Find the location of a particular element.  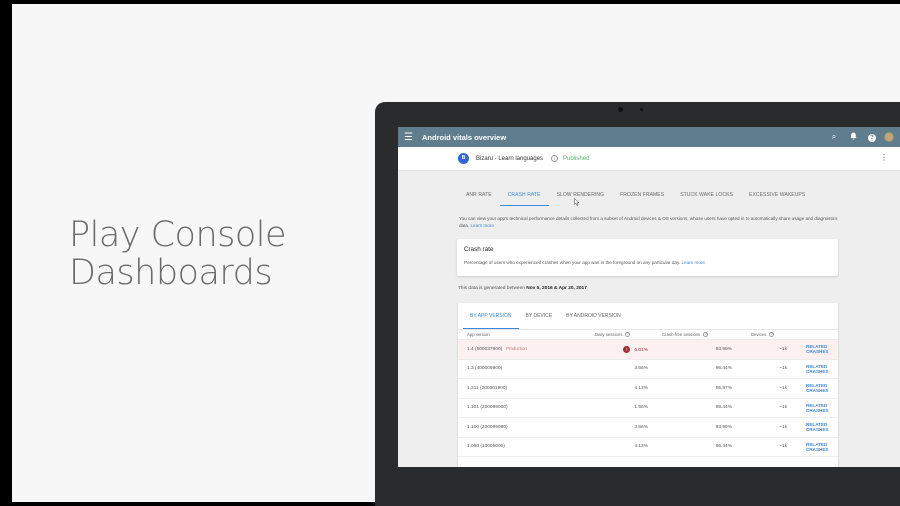

app-bar-title: Android vitals overview is located at coordinates (464, 137).